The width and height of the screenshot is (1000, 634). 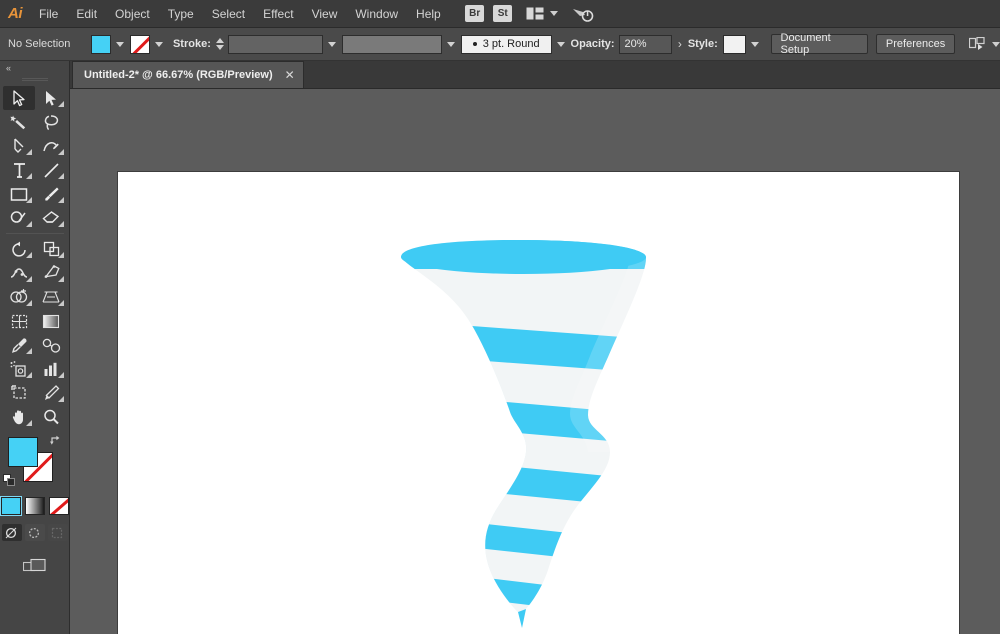 What do you see at coordinates (523, 426) in the screenshot?
I see `tornado-bands` at bounding box center [523, 426].